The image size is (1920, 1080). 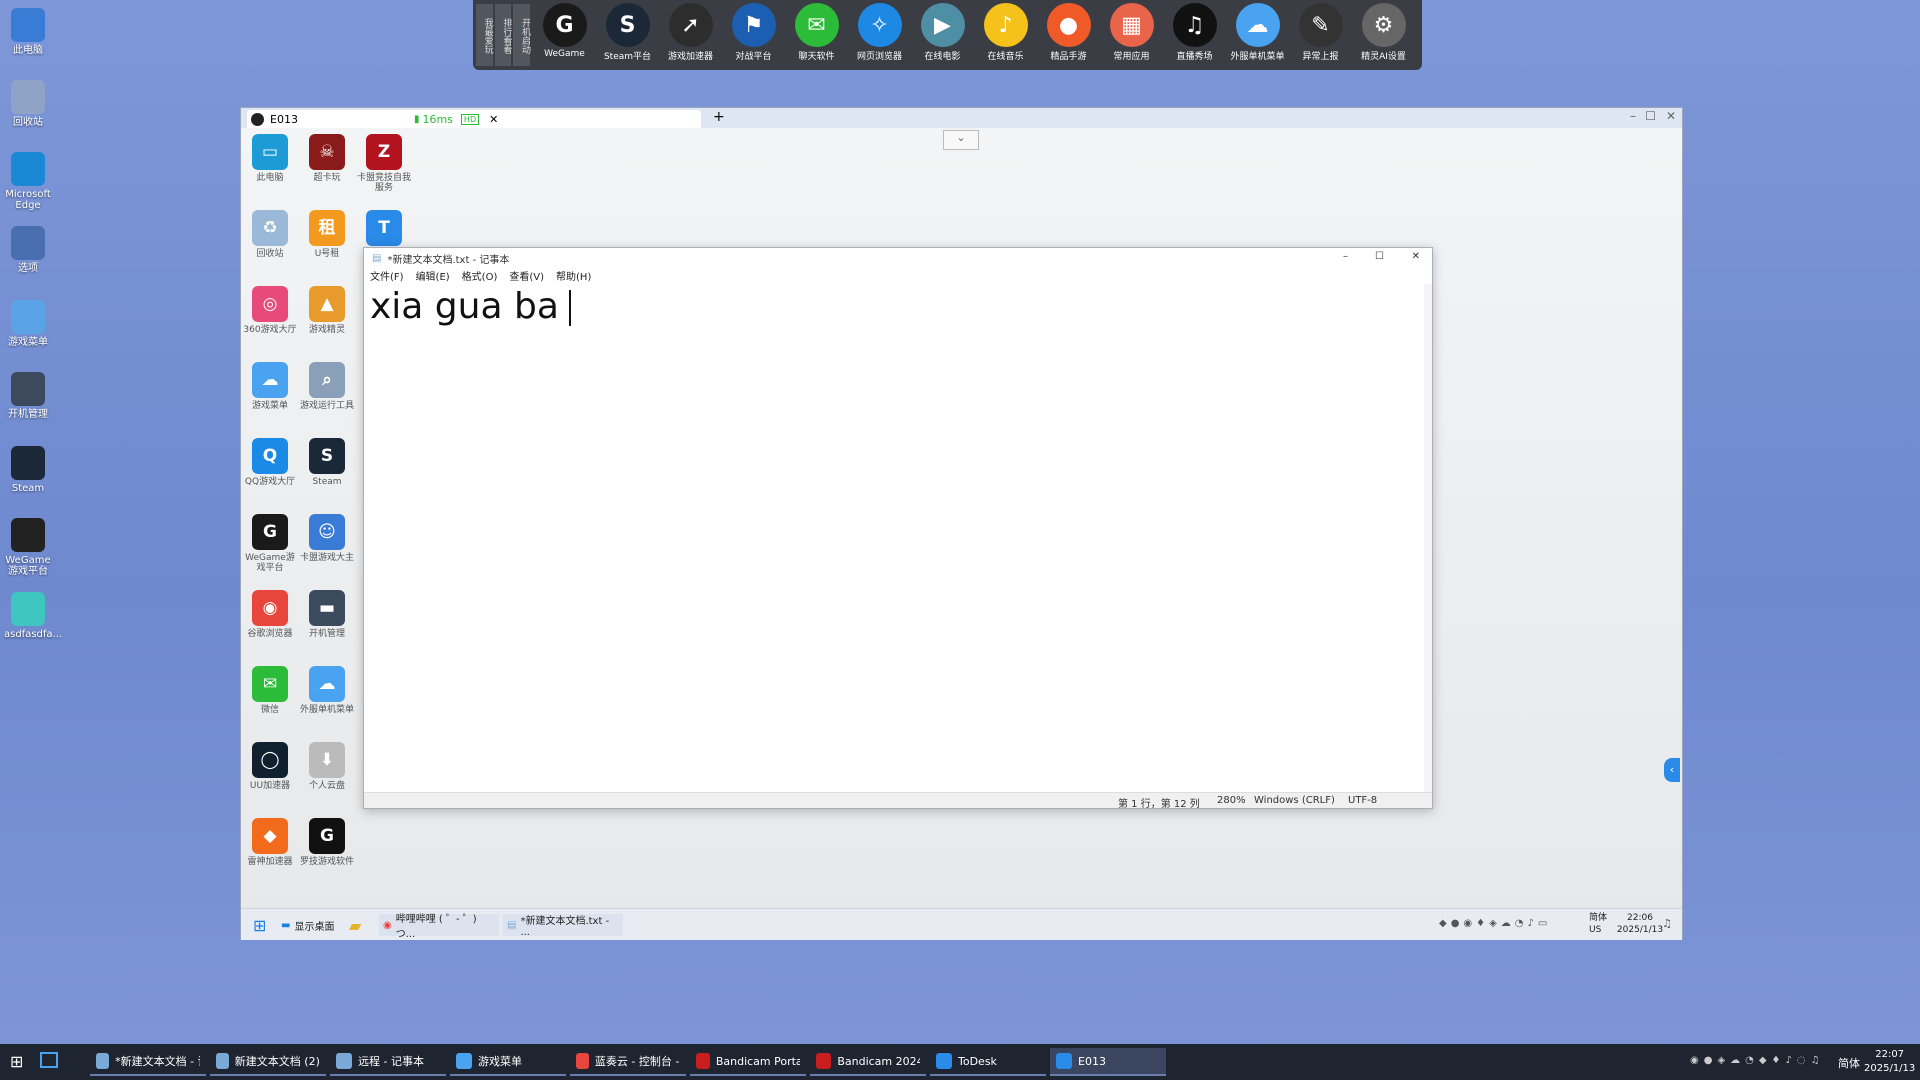 What do you see at coordinates (327, 152) in the screenshot?
I see `game-icon: ☠` at bounding box center [327, 152].